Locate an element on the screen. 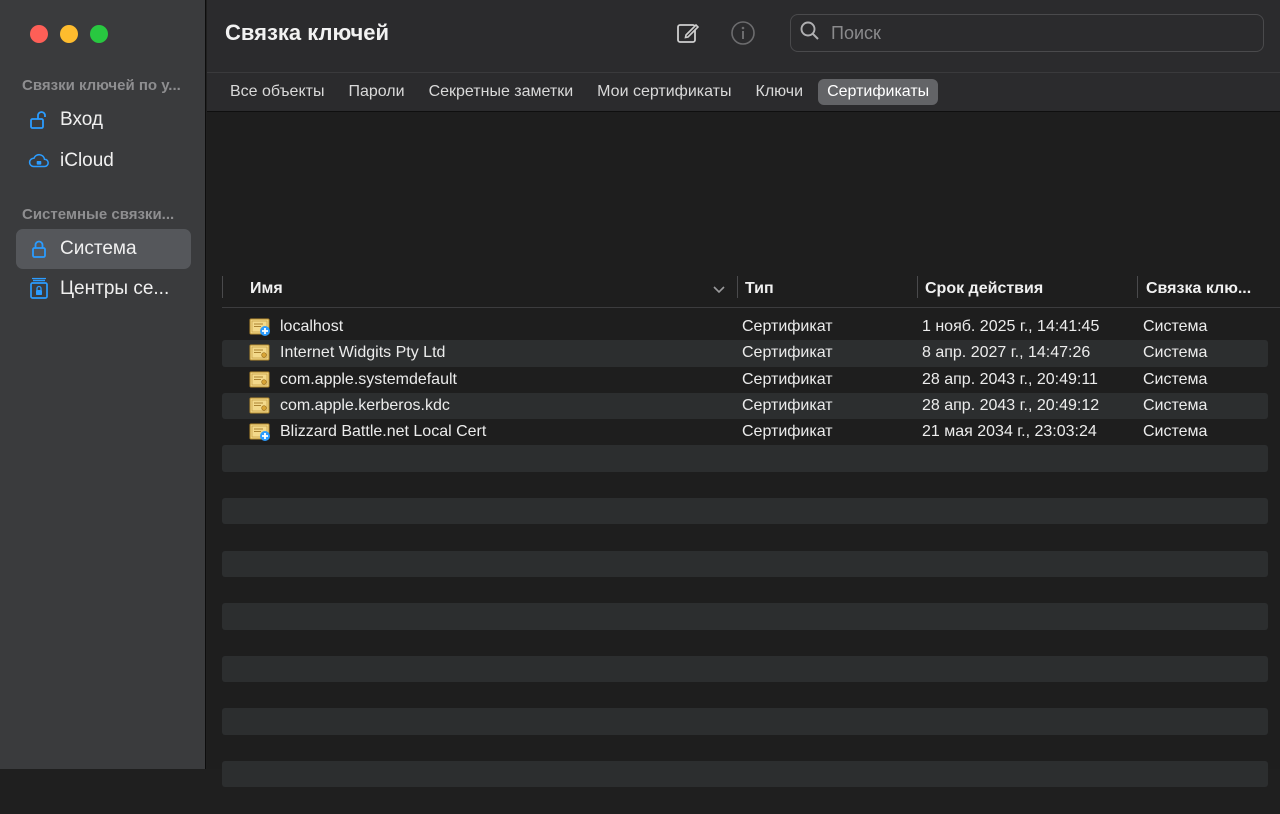  row-expires: 8 апр. 2027 г., 14:47:26 is located at coordinates (1006, 353).